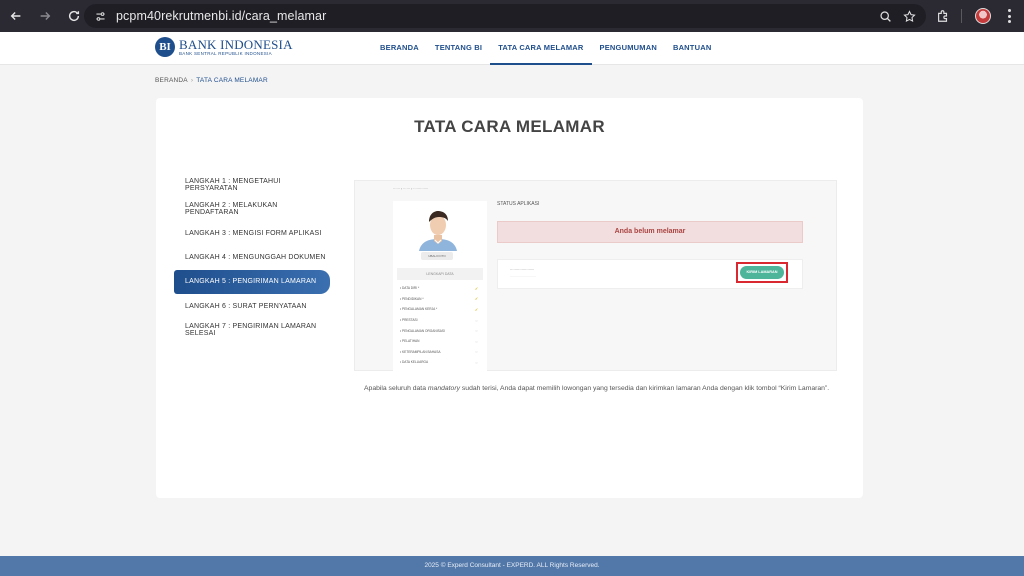  I want to click on illustration-alert: Anda belum melamar, so click(650, 232).